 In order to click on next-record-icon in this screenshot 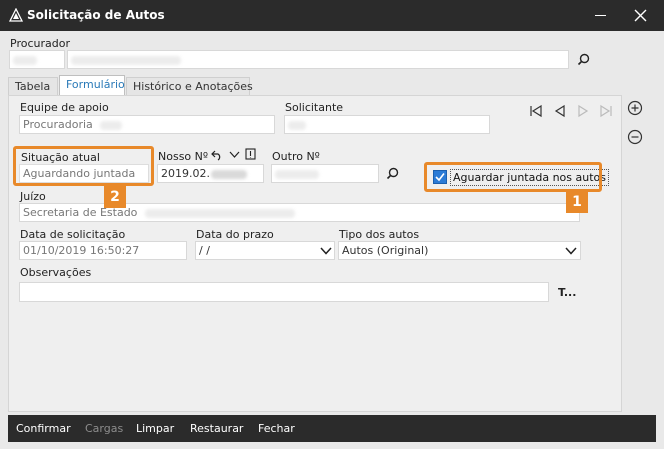, I will do `click(583, 111)`.